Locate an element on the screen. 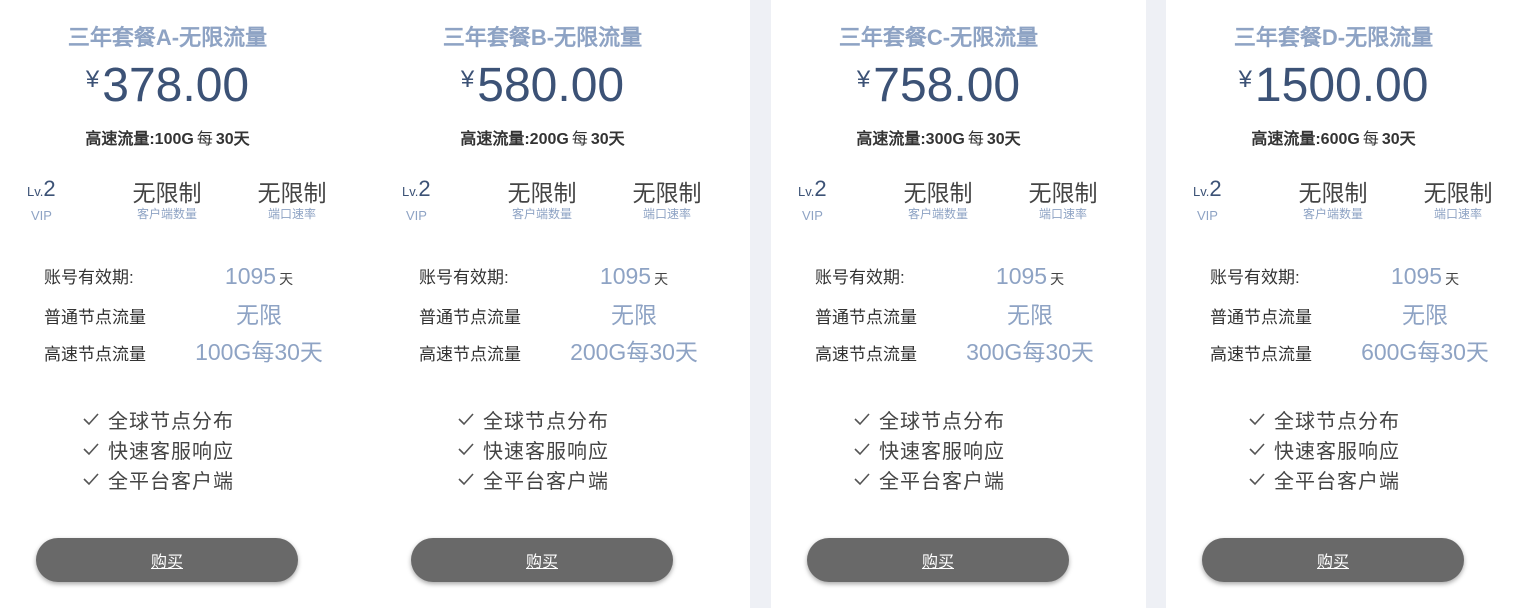 This screenshot has width=1532, height=608. detail-row-fast-traffic: 高速节点流量 600G每30天 is located at coordinates (1360, 354).